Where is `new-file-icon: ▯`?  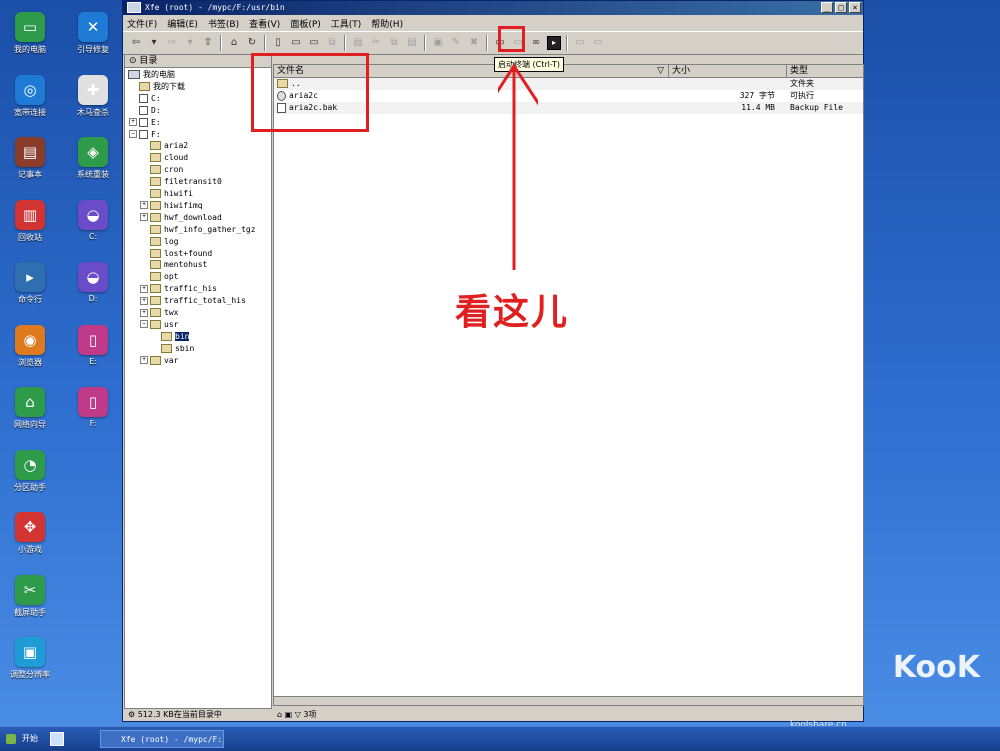
new-file-icon: ▯ is located at coordinates (278, 43).